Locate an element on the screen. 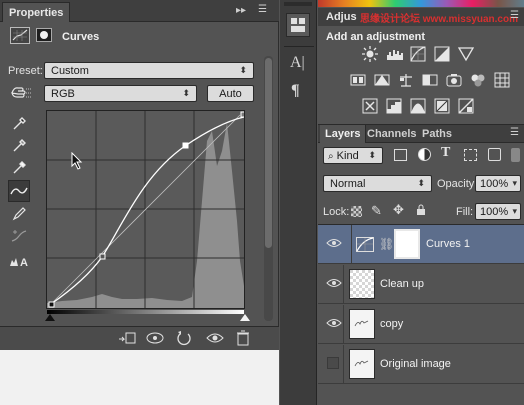 This screenshot has height=405, width=524. strip-divider is located at coordinates (299, 46).